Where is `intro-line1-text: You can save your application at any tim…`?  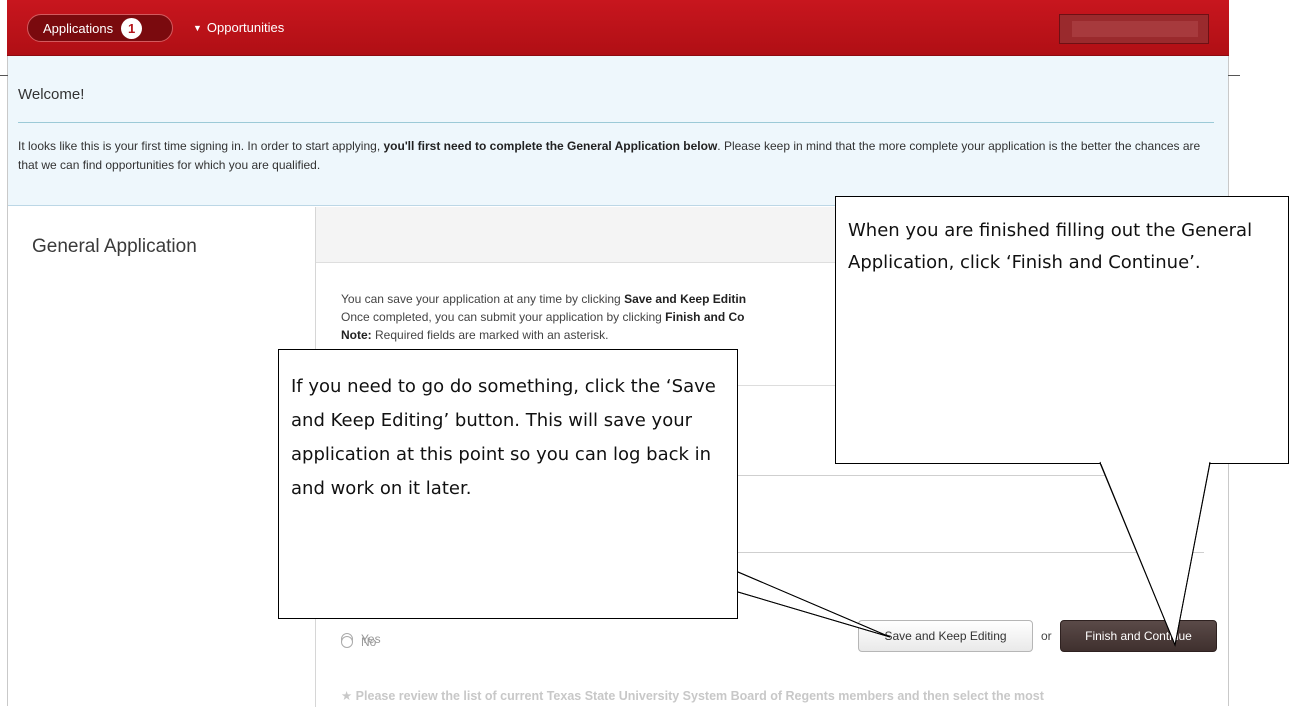 intro-line1-text: You can save your application at any tim… is located at coordinates (483, 299).